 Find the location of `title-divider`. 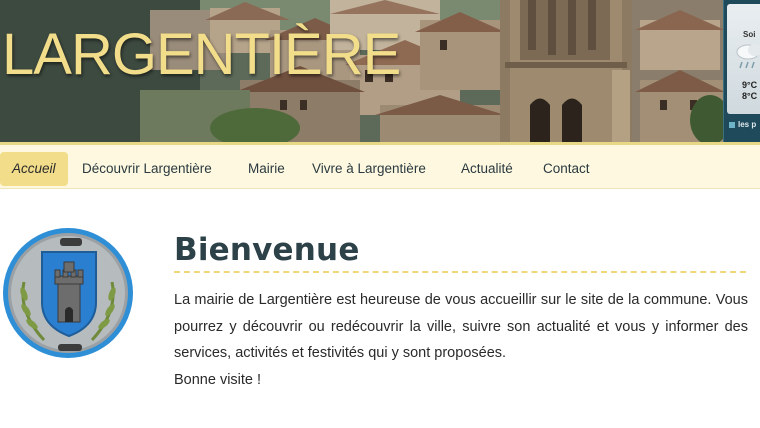

title-divider is located at coordinates (460, 272).